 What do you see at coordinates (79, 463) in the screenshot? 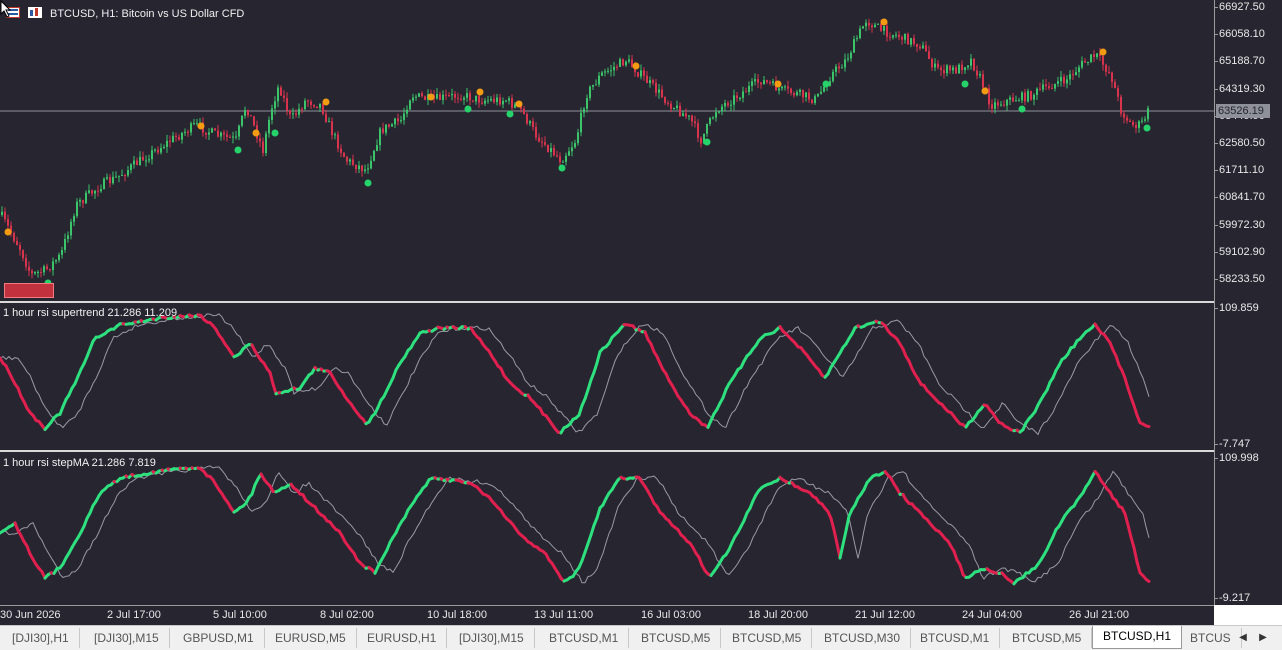
I see `indicator-title: 1 hour rsi stepMA 21.286 7.819` at bounding box center [79, 463].